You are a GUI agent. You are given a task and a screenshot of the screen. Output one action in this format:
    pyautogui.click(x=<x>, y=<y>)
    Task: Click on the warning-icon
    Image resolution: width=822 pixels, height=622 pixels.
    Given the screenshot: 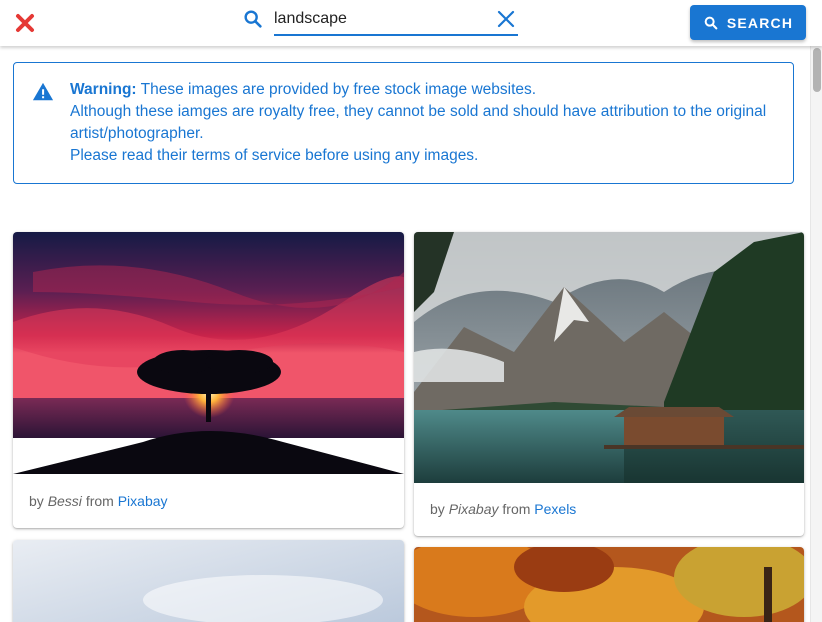 What is the action you would take?
    pyautogui.click(x=43, y=92)
    